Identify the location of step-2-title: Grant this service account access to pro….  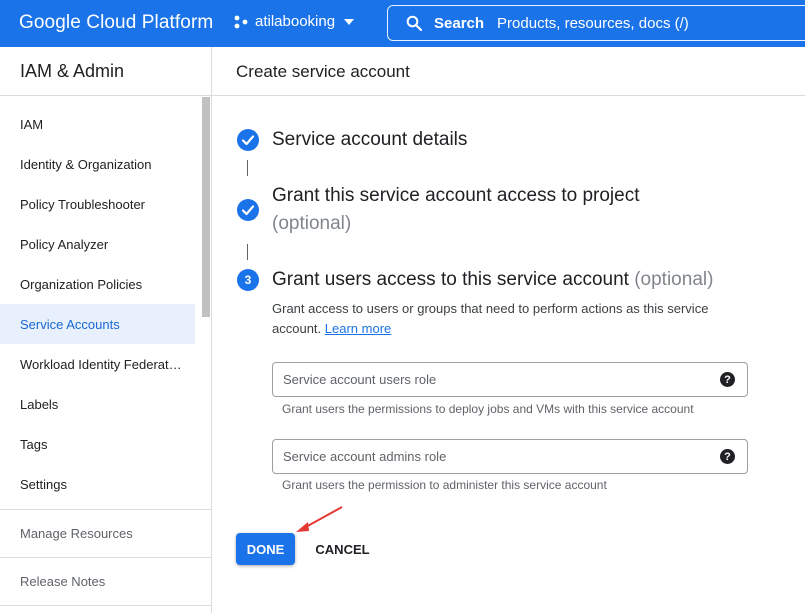
(456, 210).